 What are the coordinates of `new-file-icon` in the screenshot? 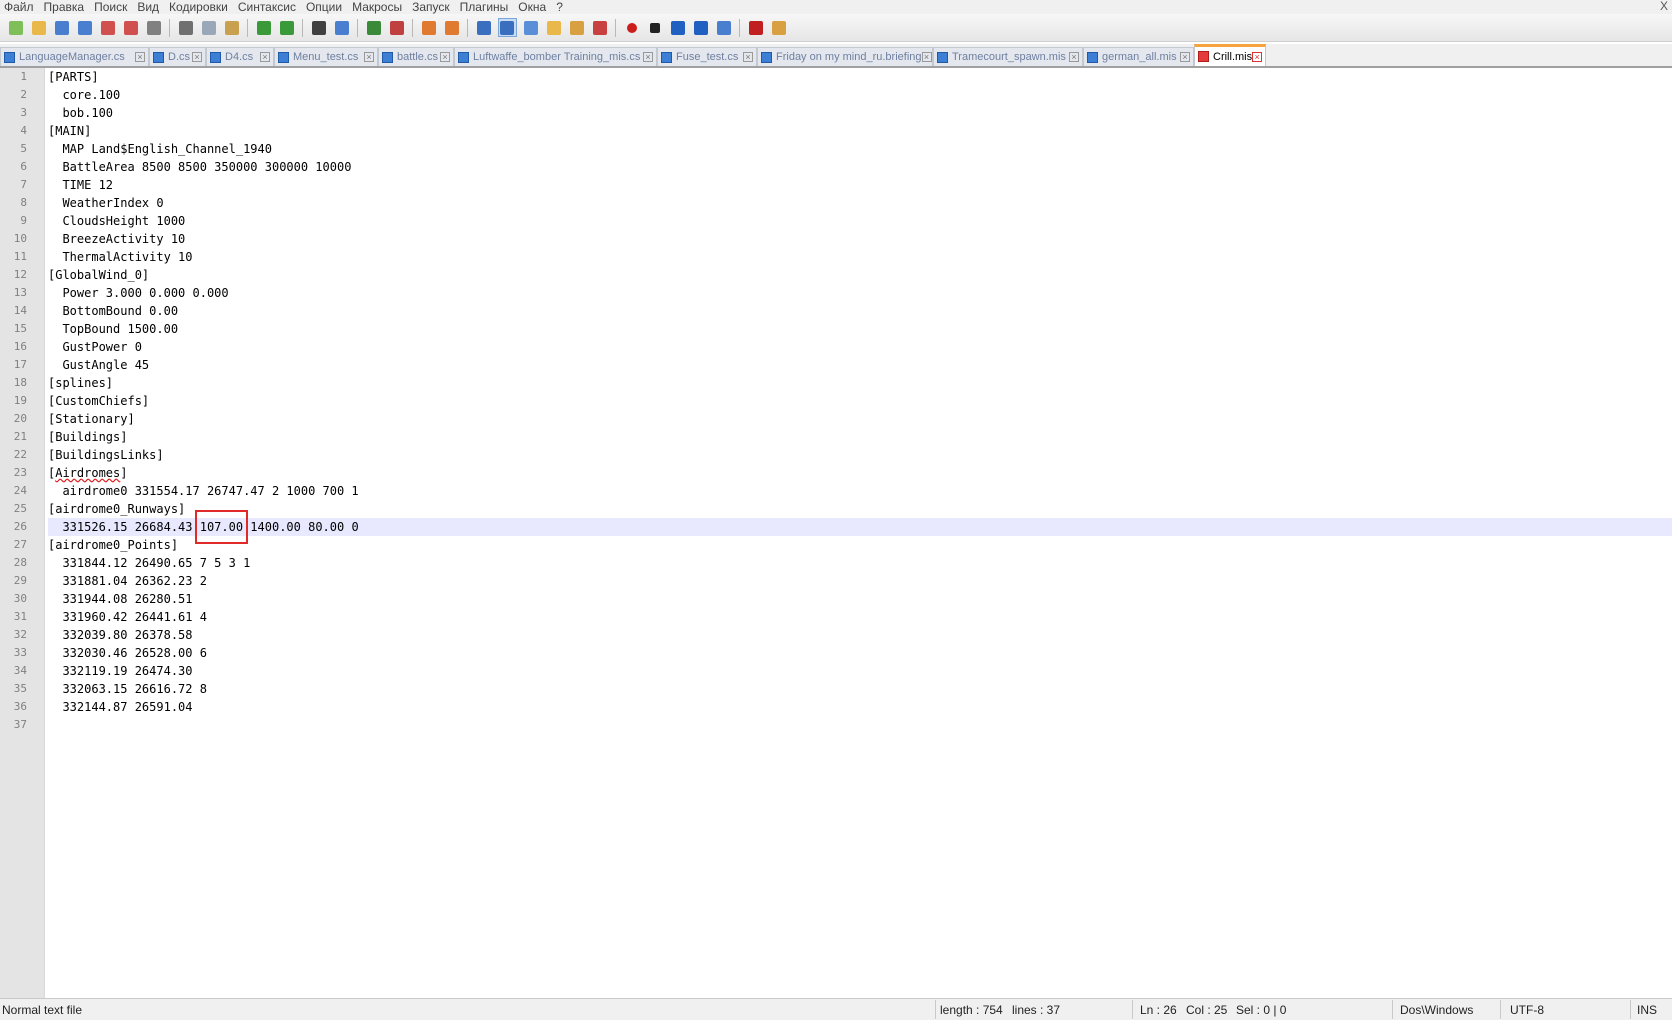 It's located at (16, 28).